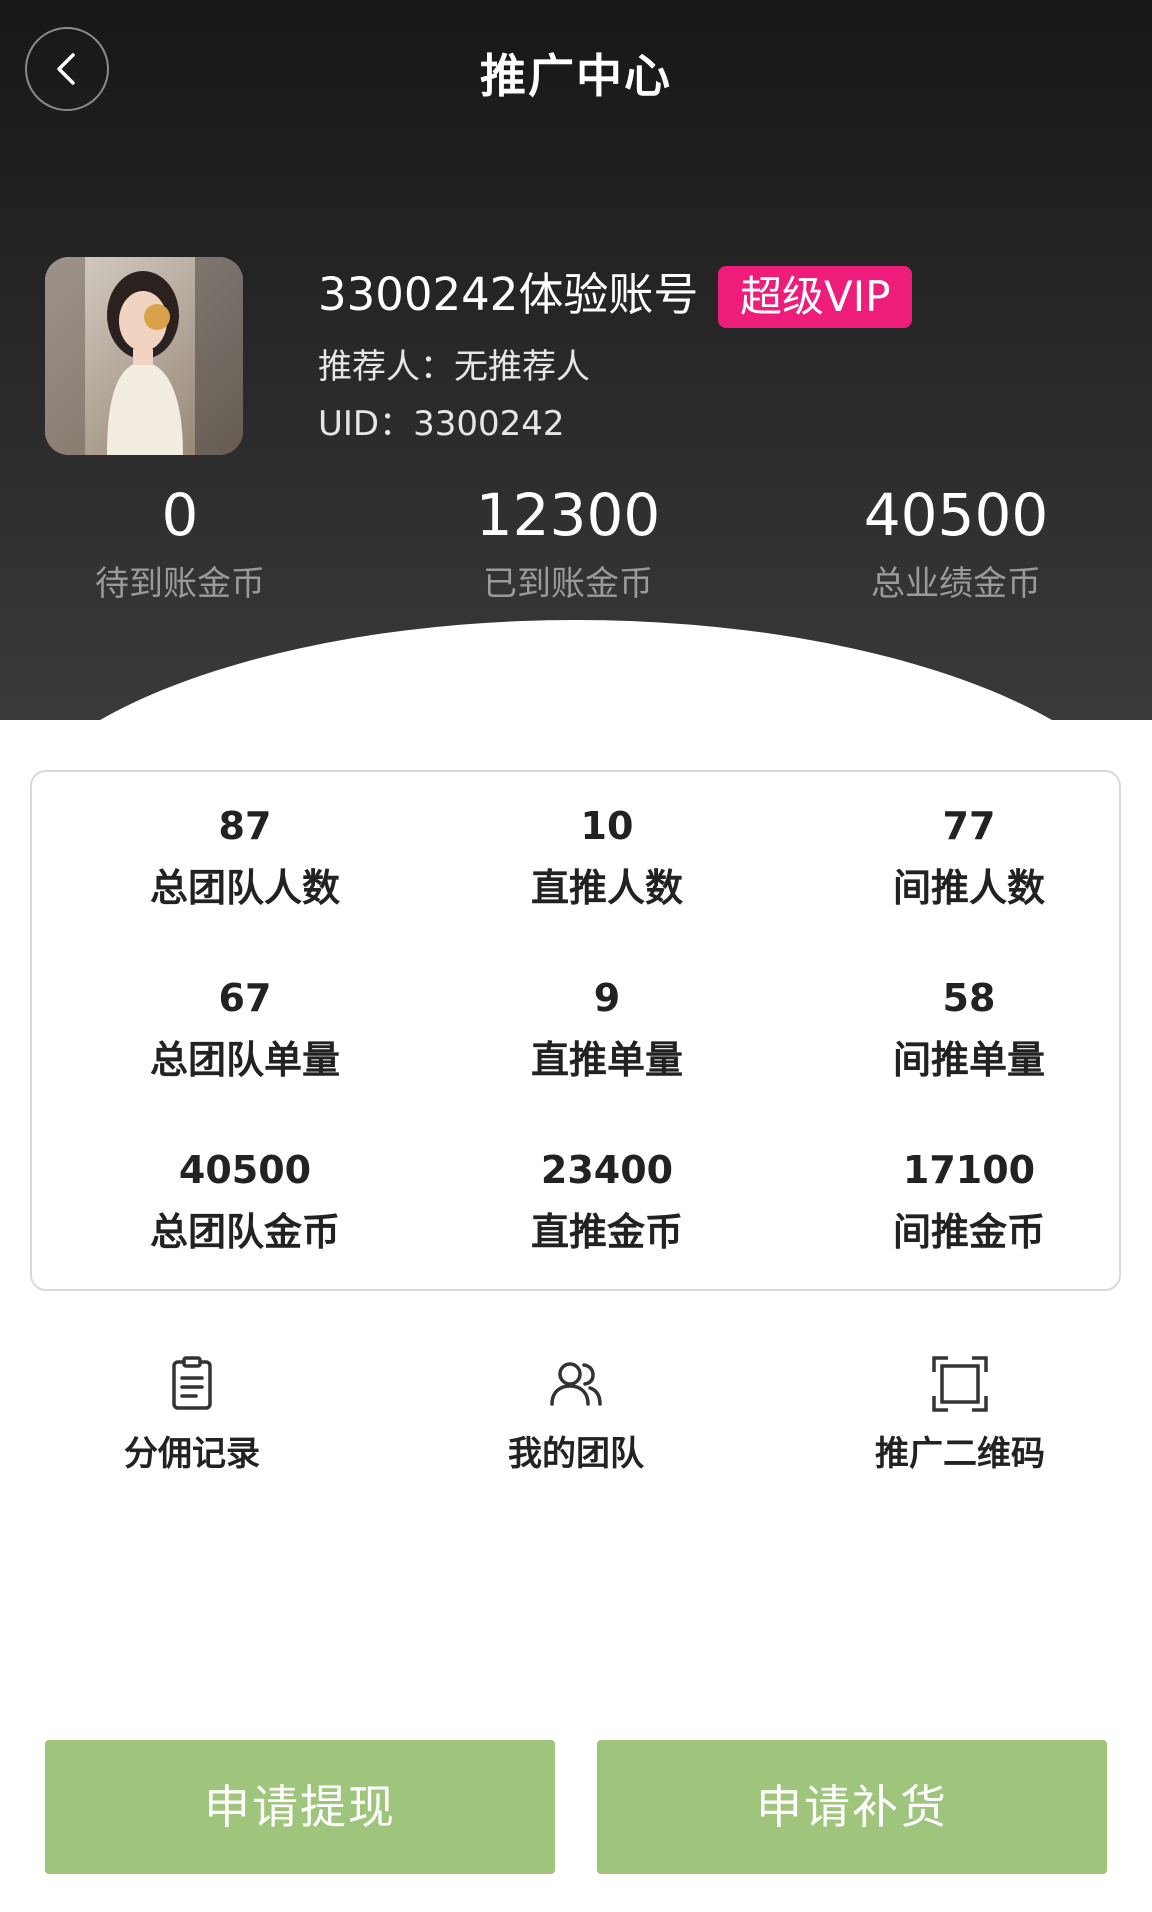 Image resolution: width=1152 pixels, height=1912 pixels. Describe the element at coordinates (300, 1807) in the screenshot. I see `withdraw-button: 申请提现` at that location.